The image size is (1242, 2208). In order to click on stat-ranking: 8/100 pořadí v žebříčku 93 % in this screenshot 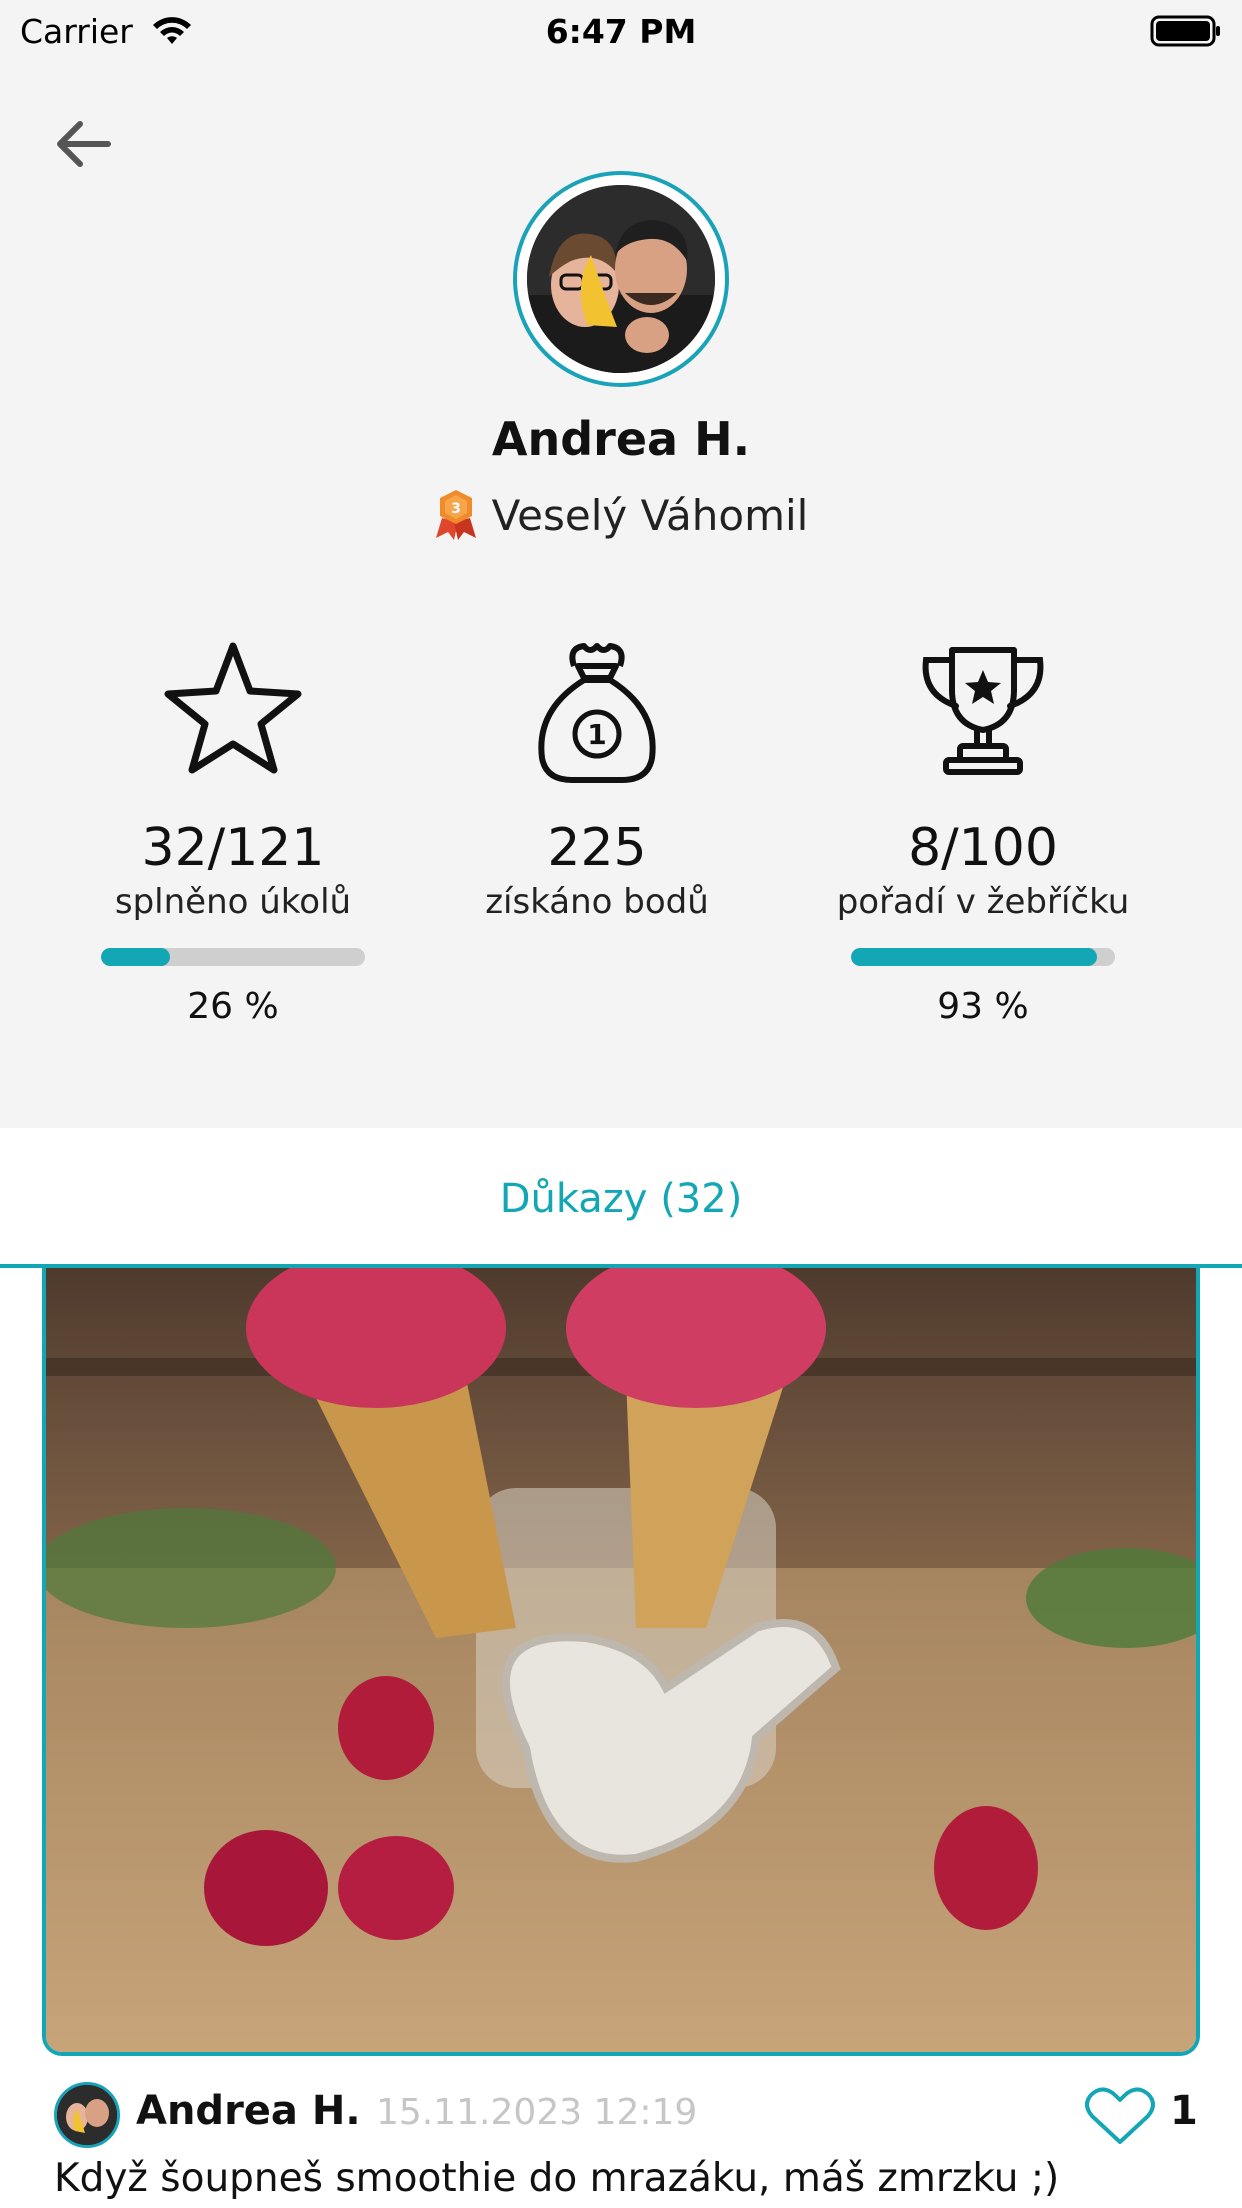, I will do `click(983, 831)`.